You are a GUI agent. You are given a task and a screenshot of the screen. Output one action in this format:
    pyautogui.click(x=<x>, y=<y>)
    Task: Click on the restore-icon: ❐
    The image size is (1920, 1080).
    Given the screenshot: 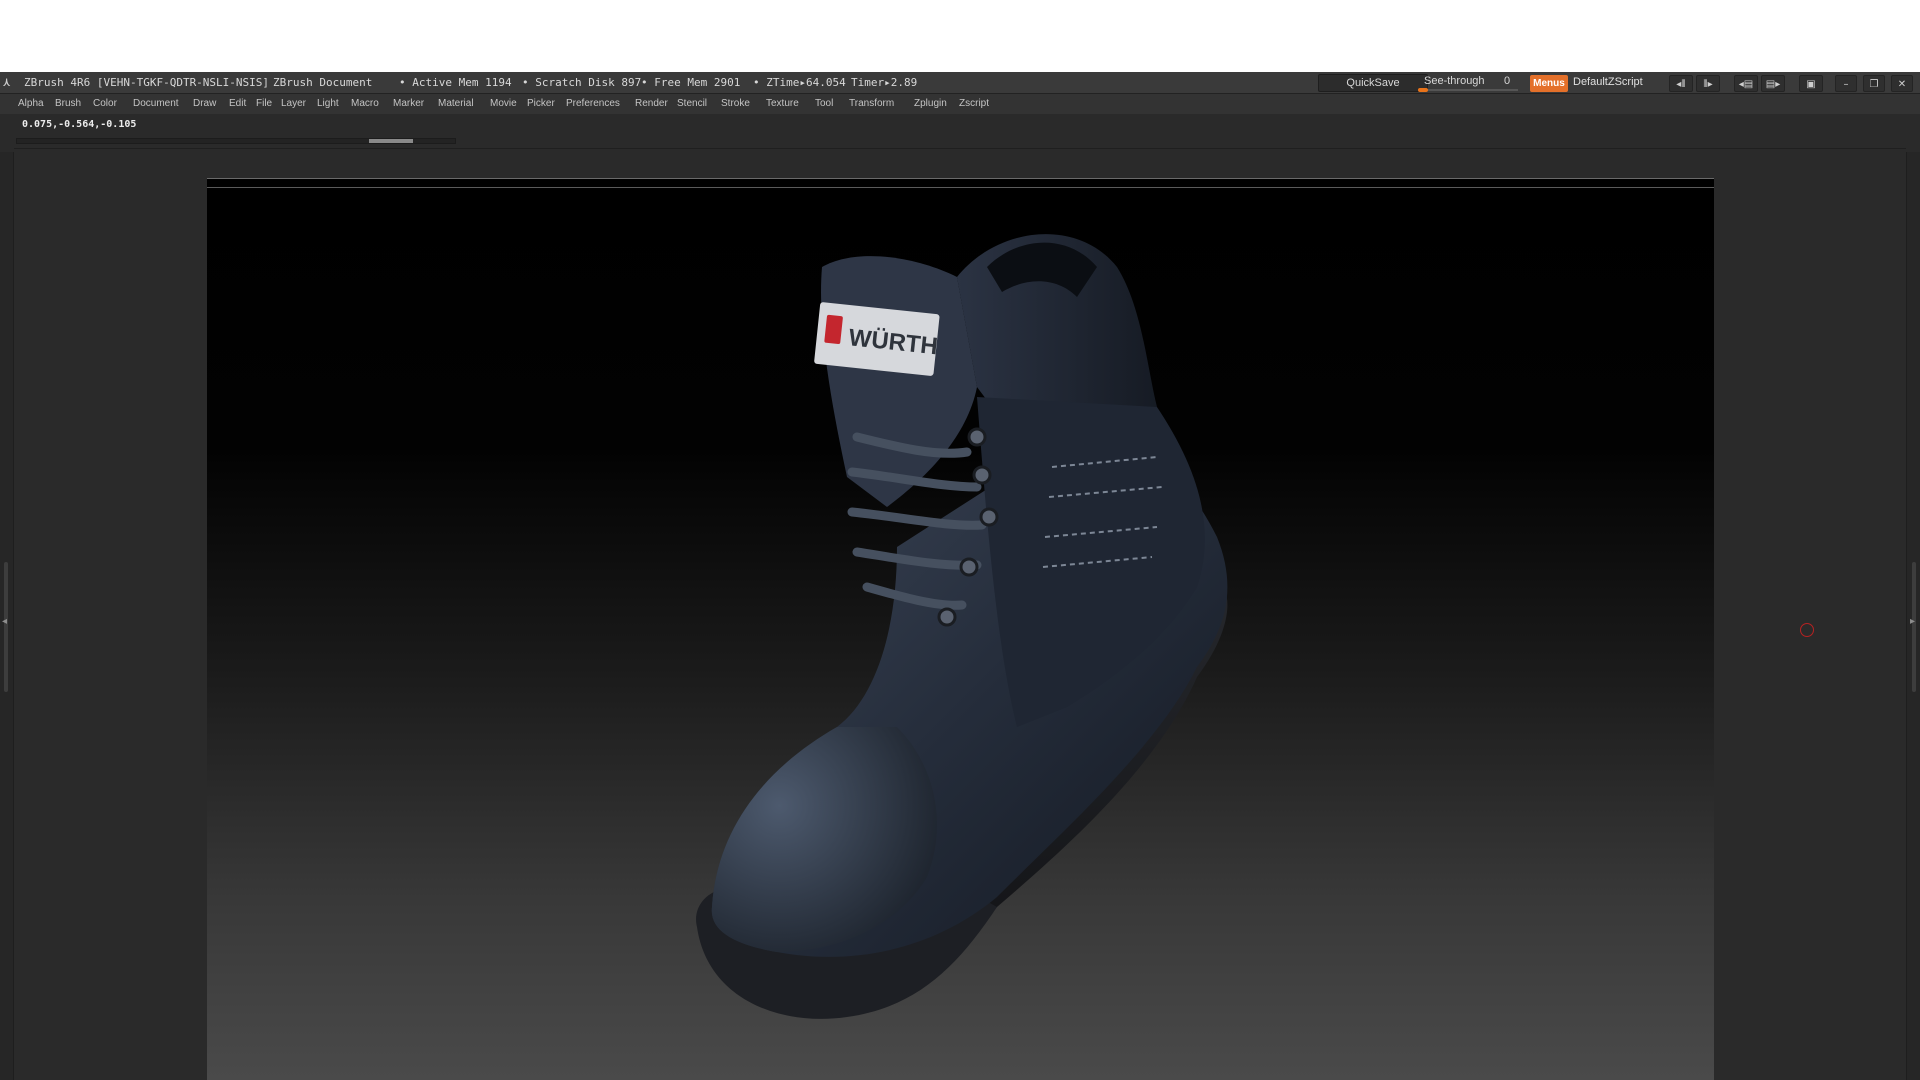 What is the action you would take?
    pyautogui.click(x=1874, y=83)
    